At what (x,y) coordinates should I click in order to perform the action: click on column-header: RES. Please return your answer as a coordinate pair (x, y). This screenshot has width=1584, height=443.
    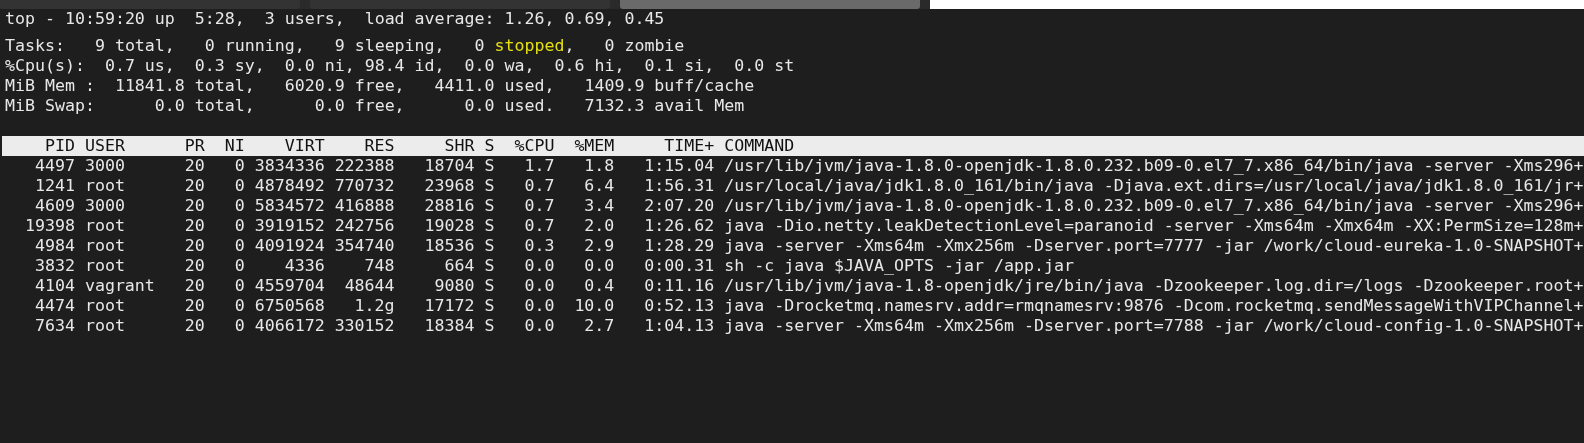
    Looking at the image, I should click on (379, 146).